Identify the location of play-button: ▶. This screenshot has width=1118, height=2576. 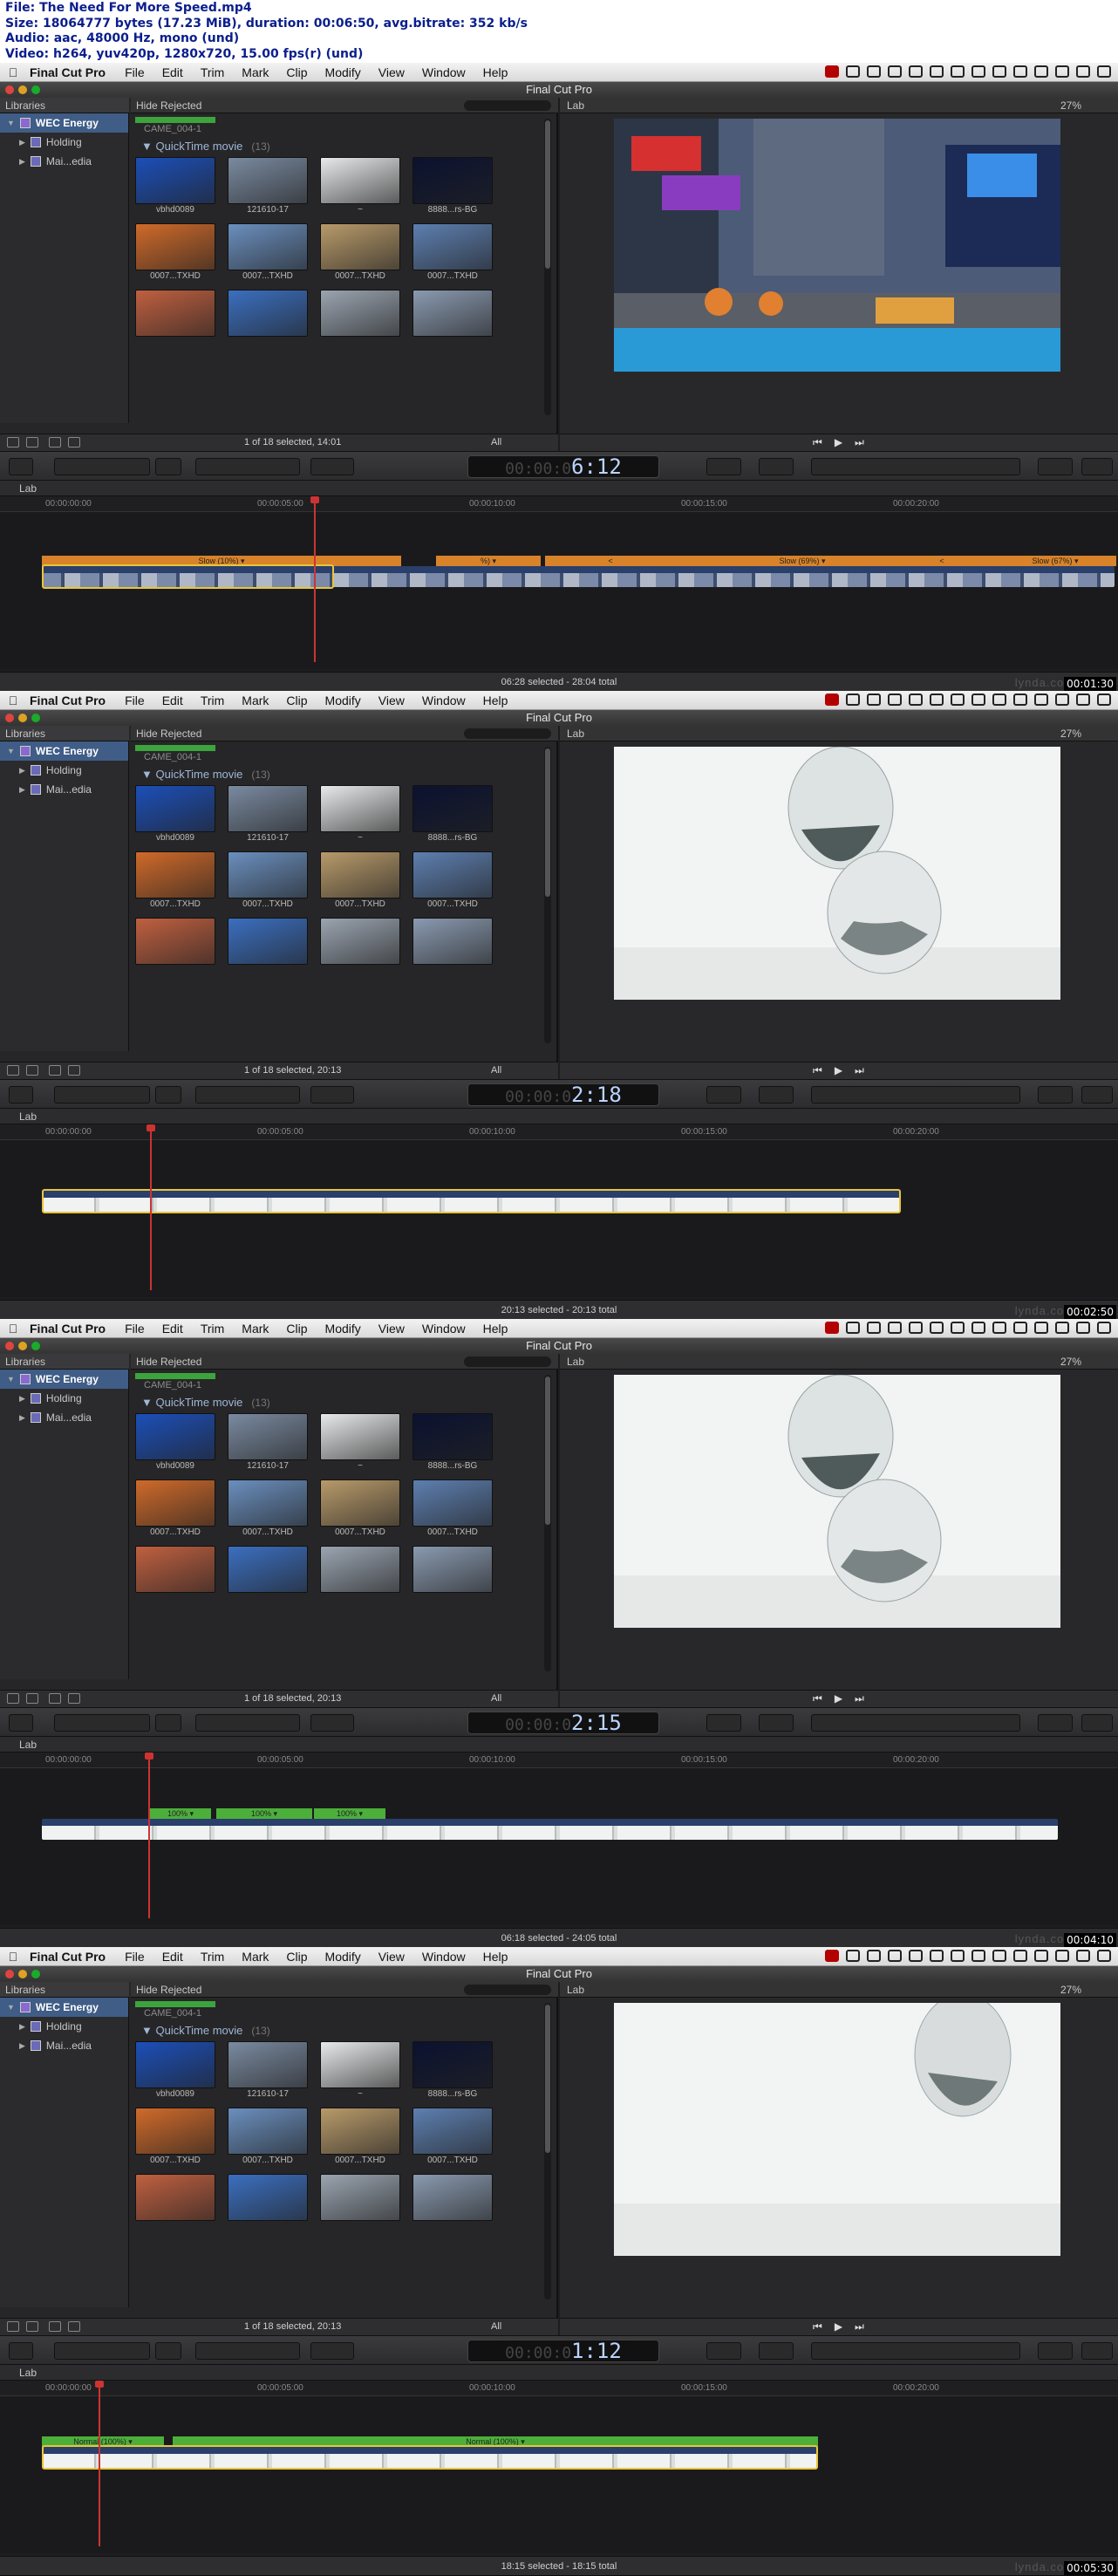
(838, 442).